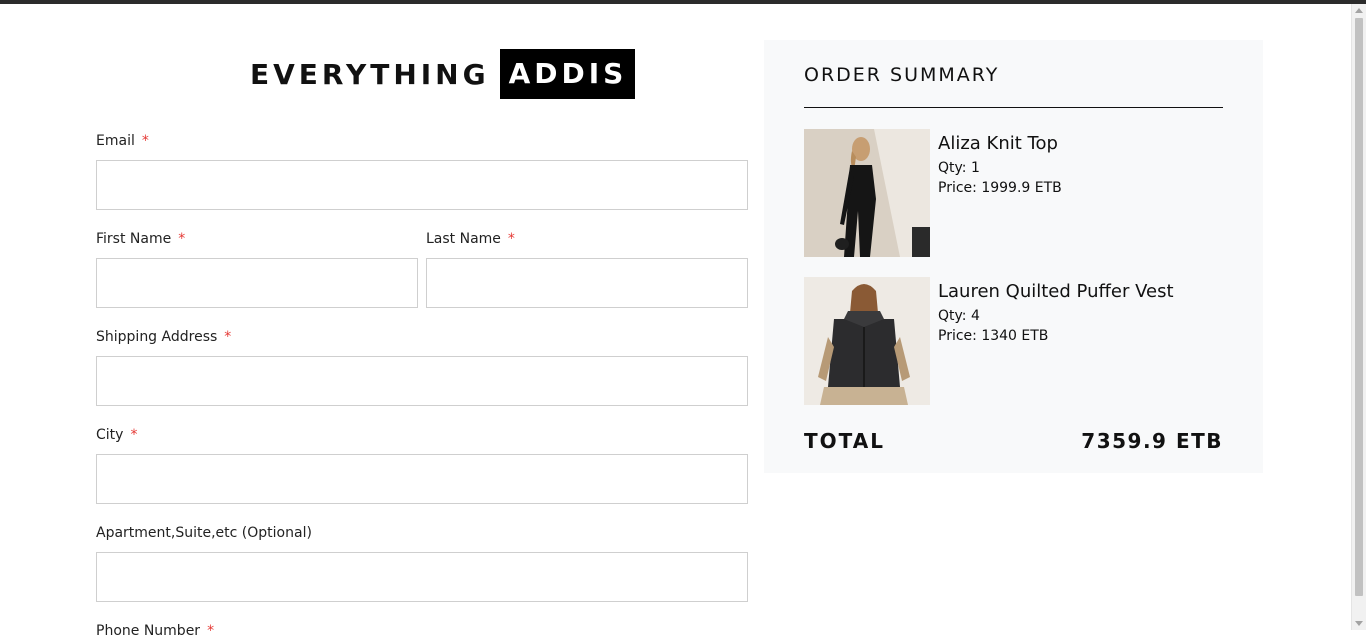 The height and width of the screenshot is (639, 1366). What do you see at coordinates (844, 441) in the screenshot?
I see `total-label: TOTAL` at bounding box center [844, 441].